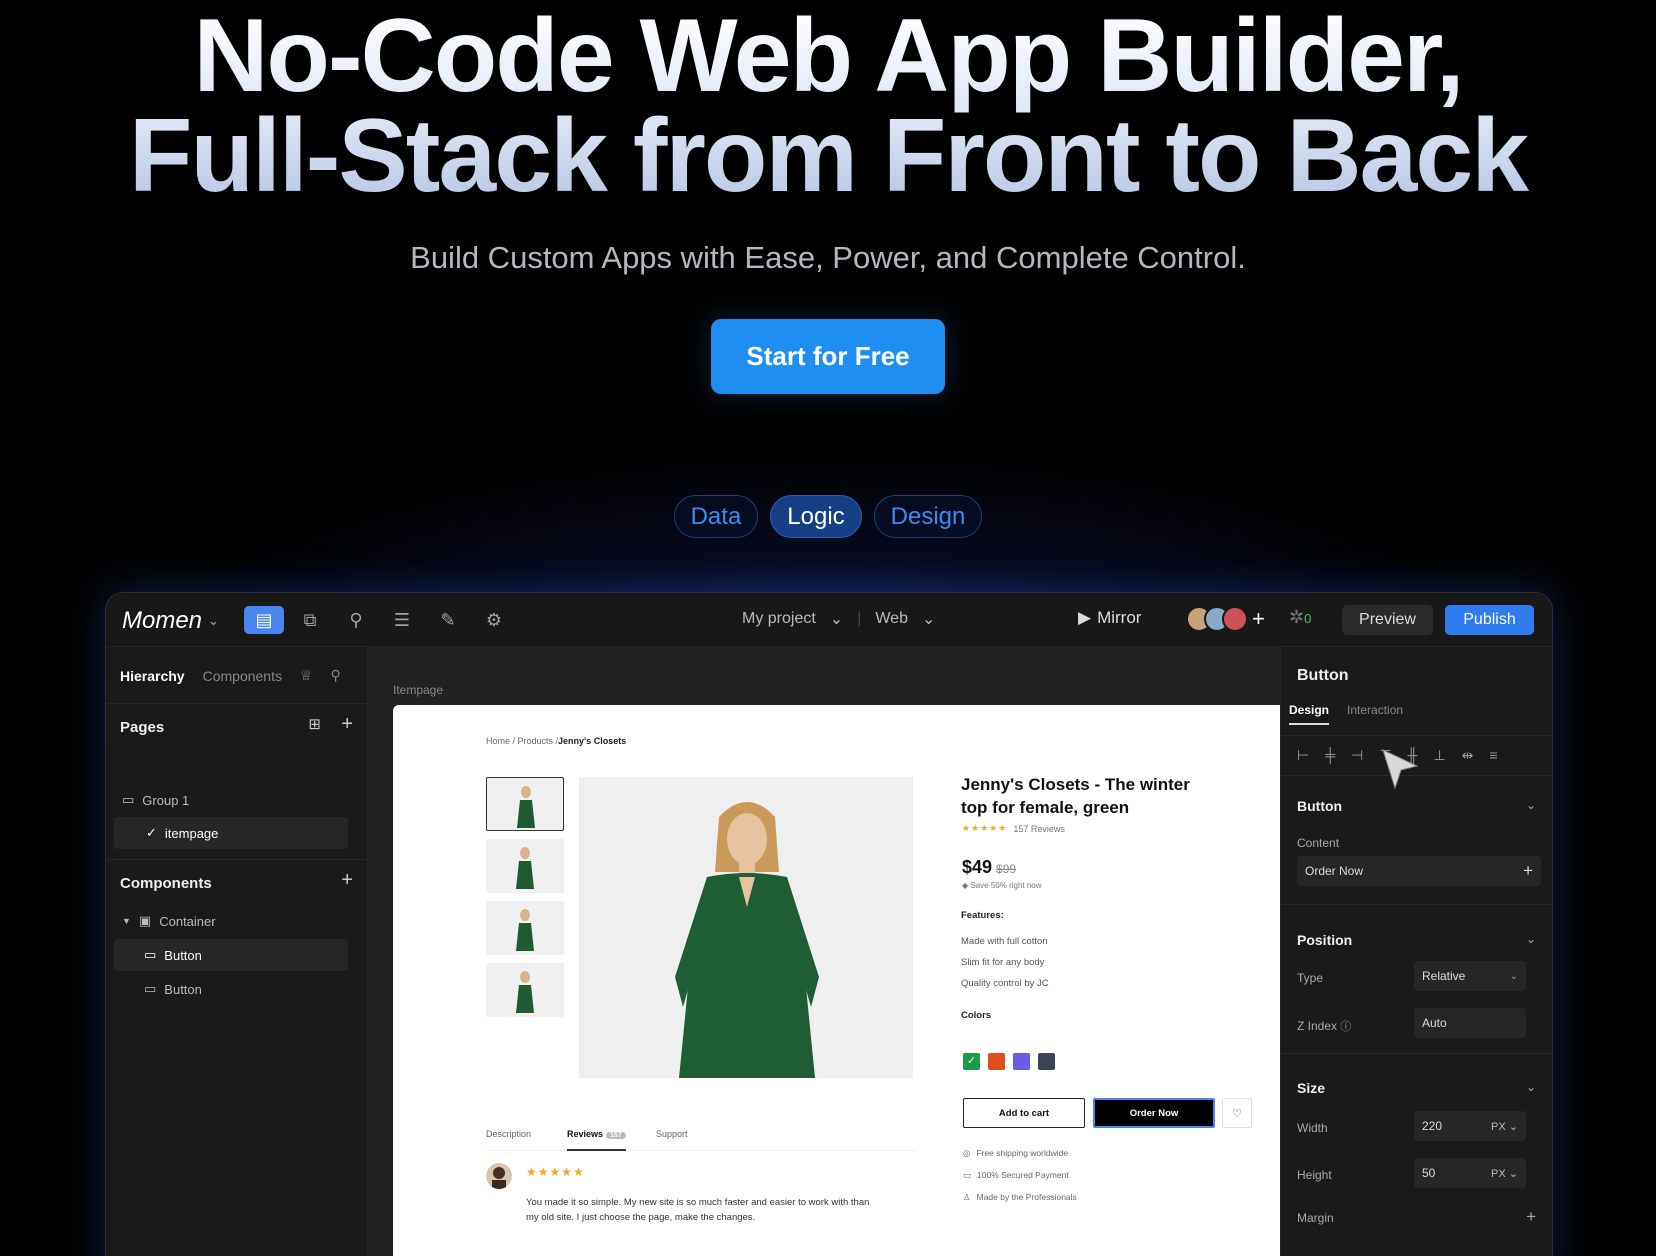  I want to click on zindex-label: Z Index ⓘ, so click(1324, 1026).